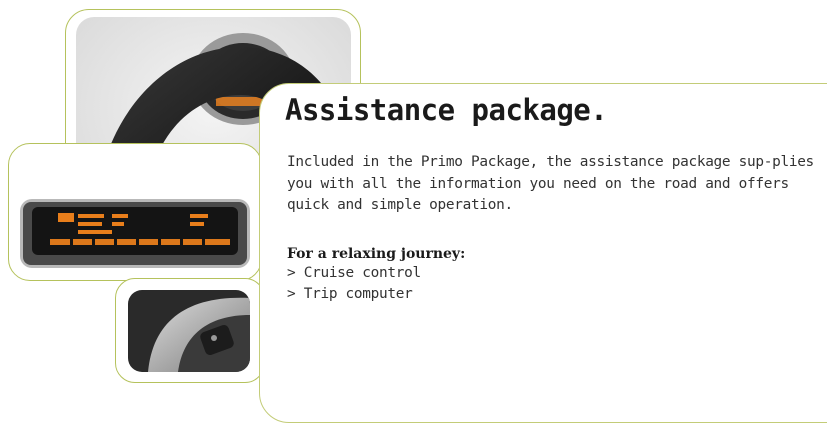  Describe the element at coordinates (354, 273) in the screenshot. I see `feature-item-cruise-control: > Cruise control` at that location.